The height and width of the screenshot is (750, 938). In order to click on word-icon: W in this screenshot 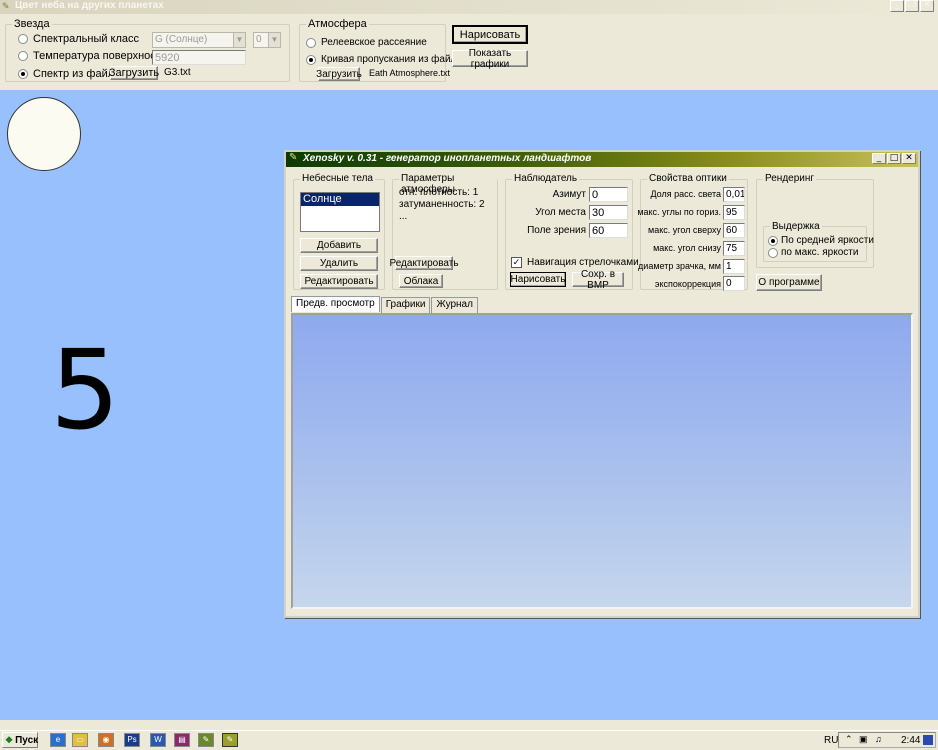, I will do `click(158, 740)`.